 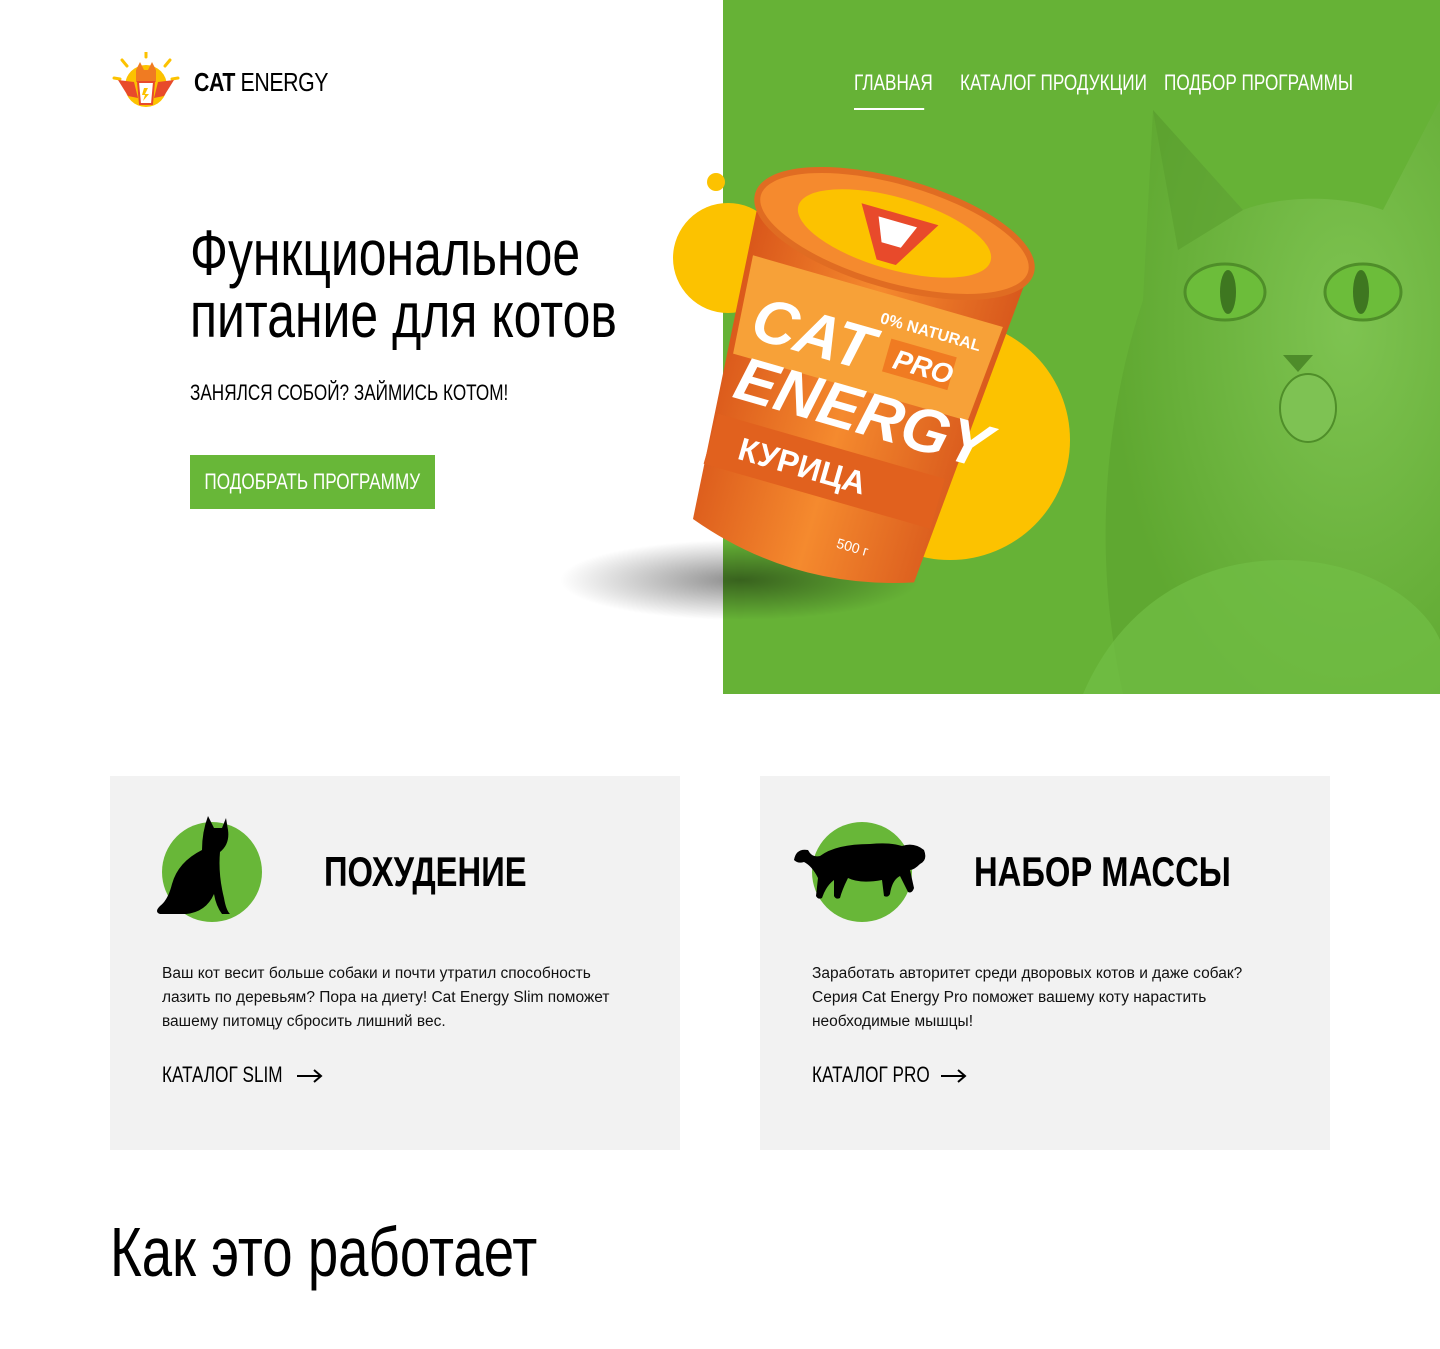 I want to click on logo-text: CAT ENERGY, so click(x=261, y=81).